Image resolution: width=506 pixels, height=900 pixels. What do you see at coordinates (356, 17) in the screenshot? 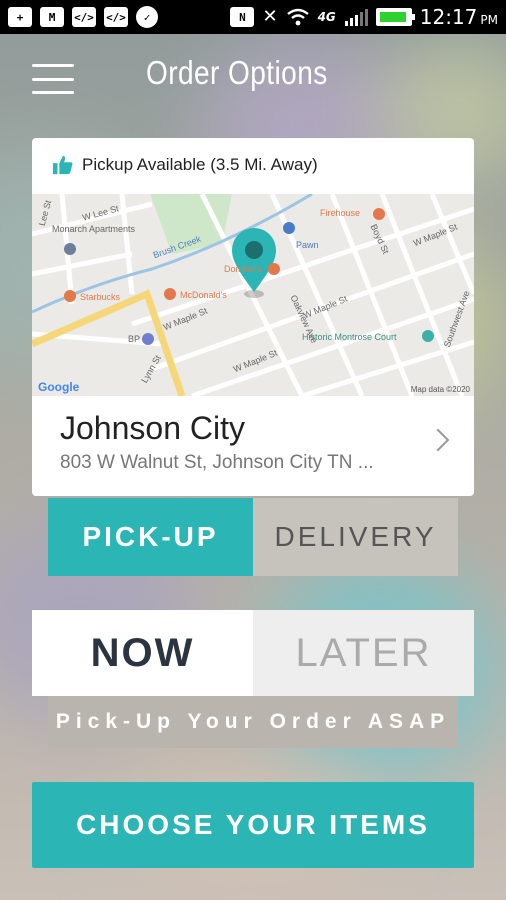
I see `signal-icon` at bounding box center [356, 17].